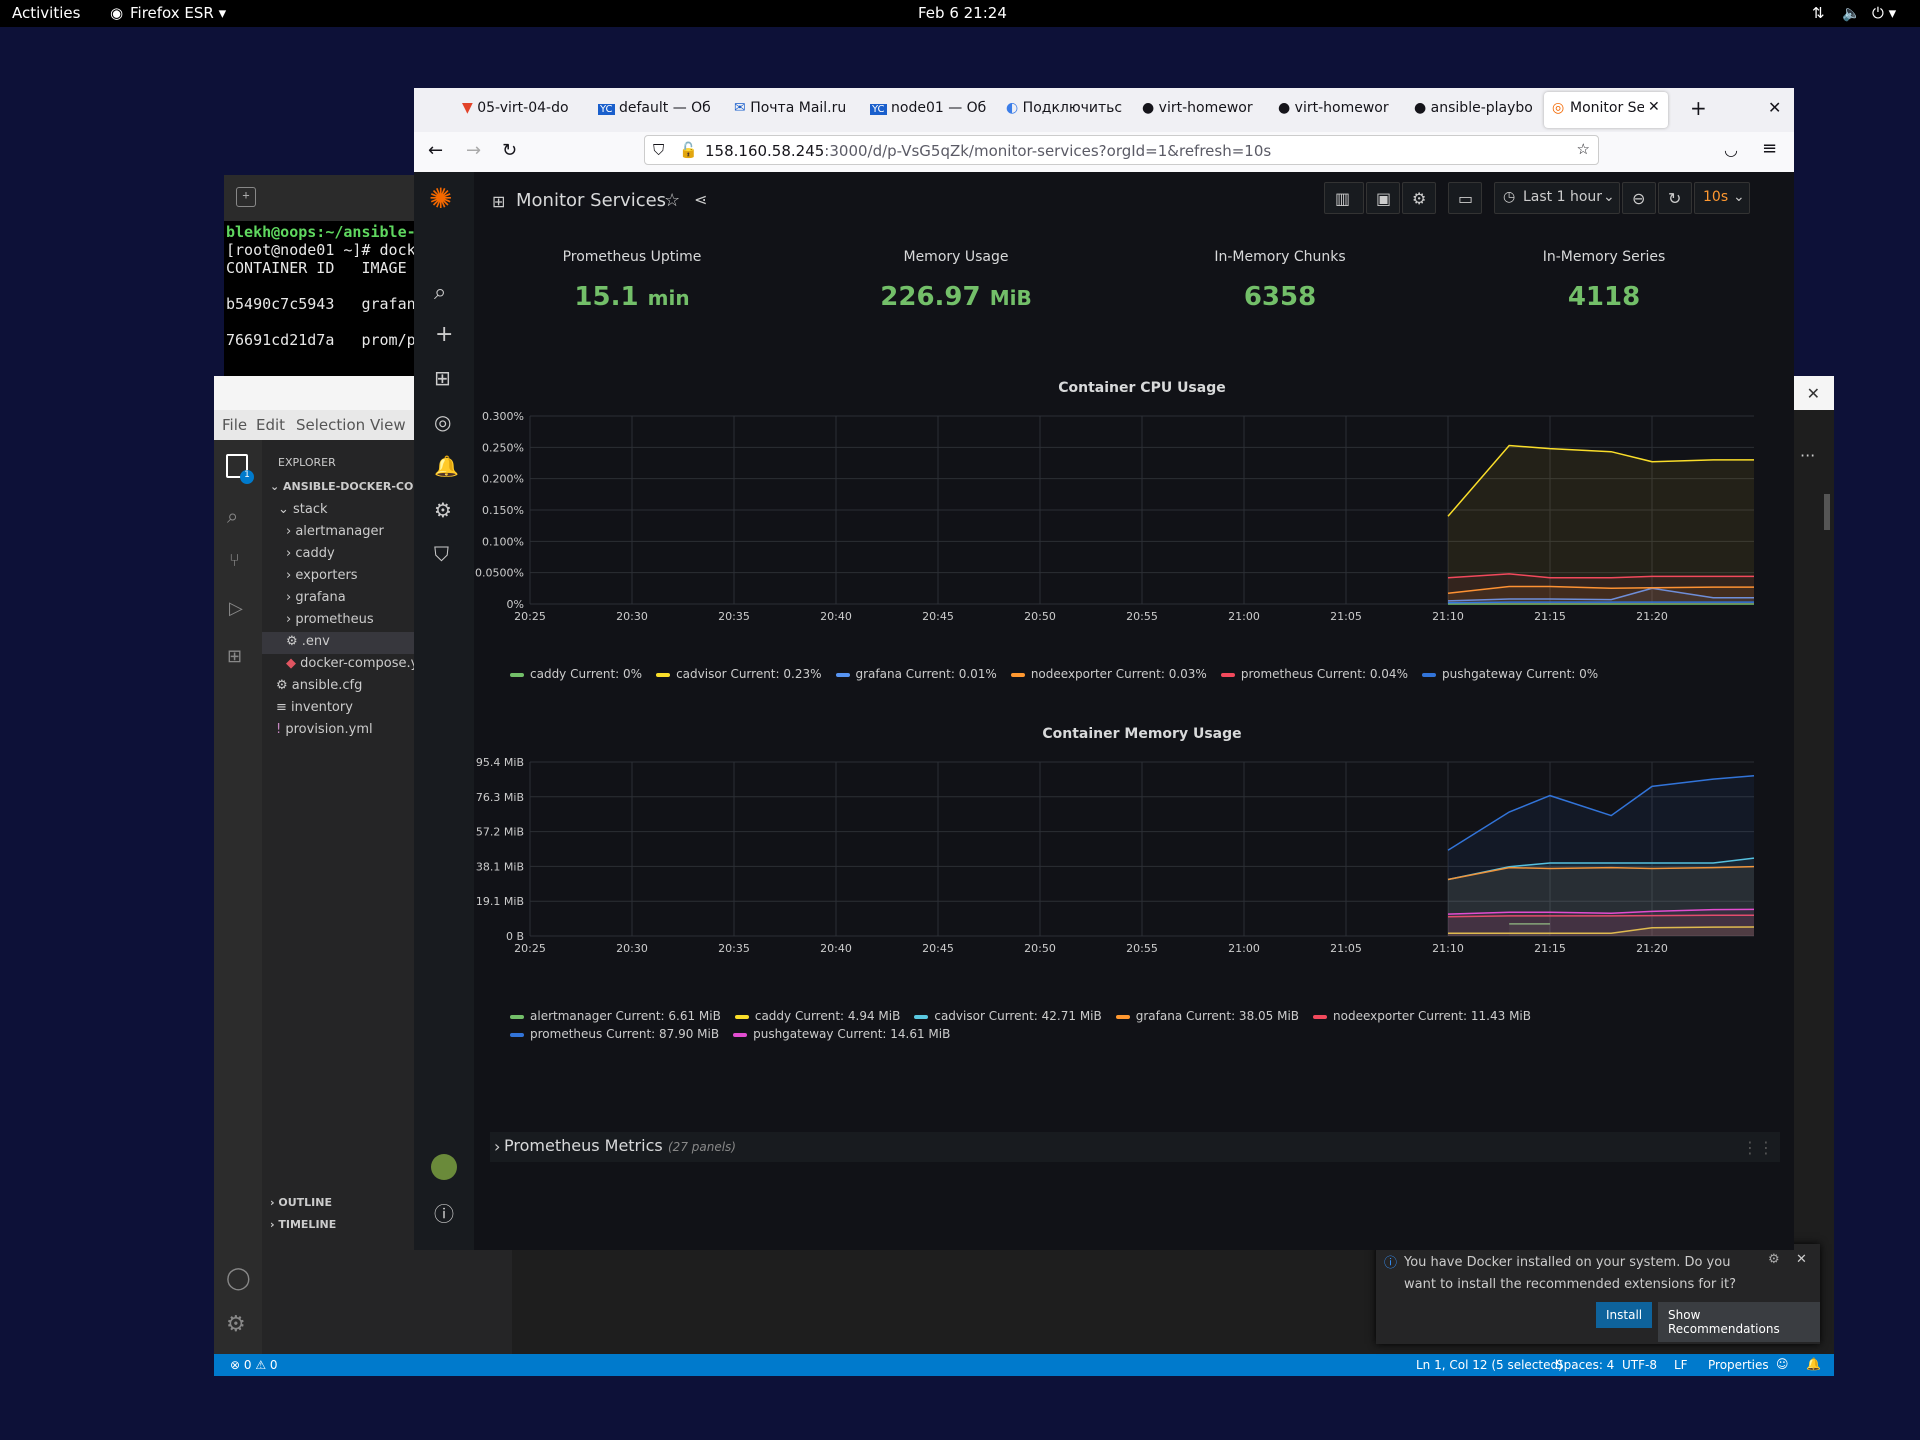  What do you see at coordinates (358, 486) in the screenshot?
I see `project-name: ANSIBLE-DOCKER-COMP` at bounding box center [358, 486].